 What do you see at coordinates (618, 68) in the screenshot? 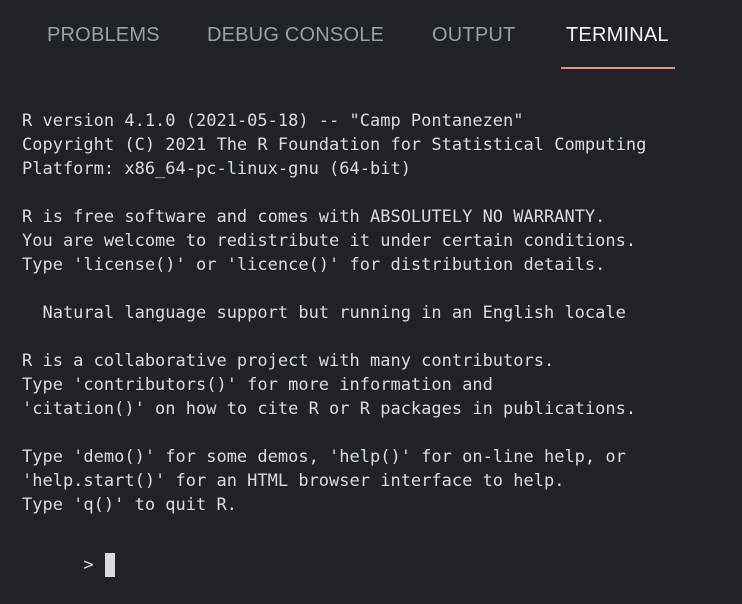
I see `active-tab-indicator` at bounding box center [618, 68].